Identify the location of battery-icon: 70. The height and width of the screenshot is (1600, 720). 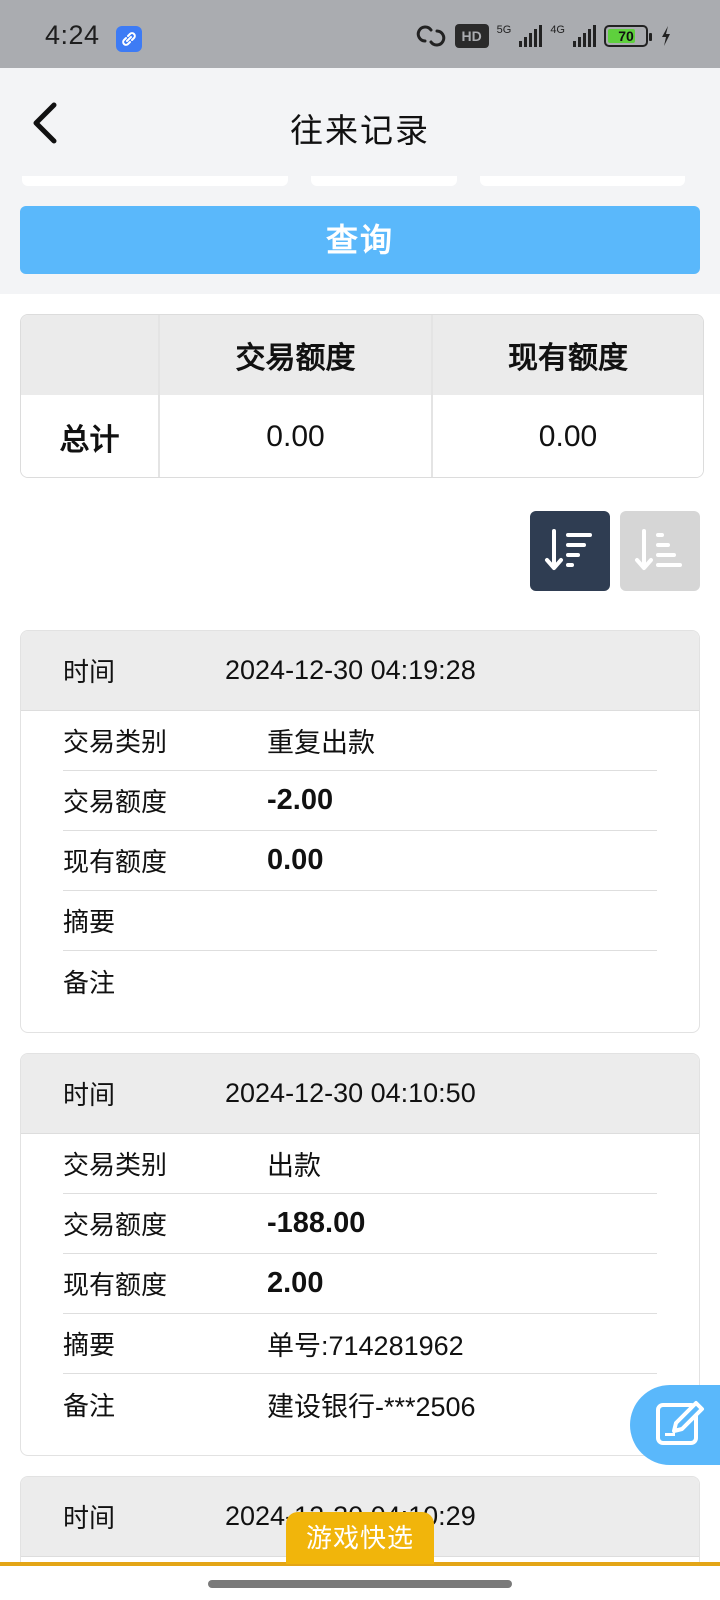
(628, 36).